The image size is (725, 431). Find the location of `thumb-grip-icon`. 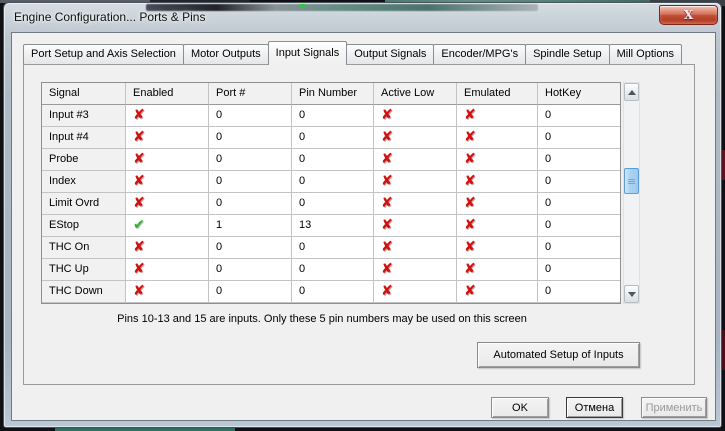

thumb-grip-icon is located at coordinates (631, 181).